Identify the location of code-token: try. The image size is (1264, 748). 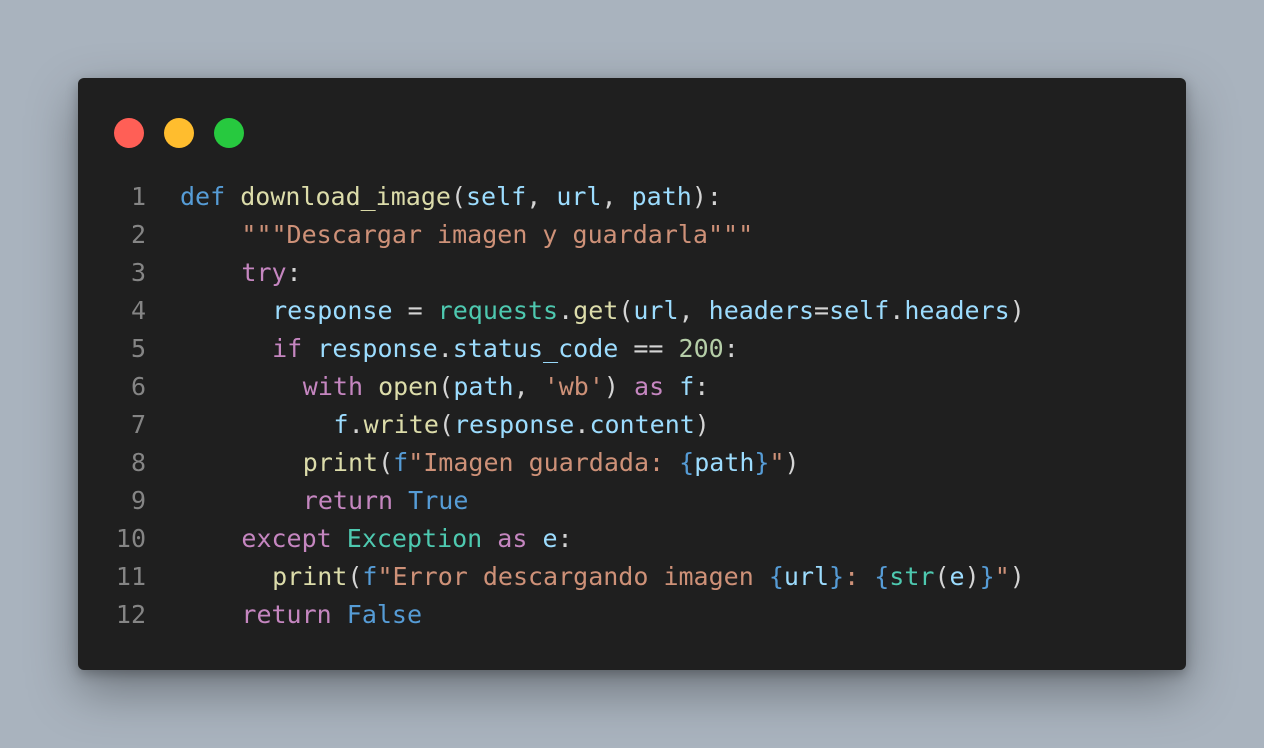
(264, 272).